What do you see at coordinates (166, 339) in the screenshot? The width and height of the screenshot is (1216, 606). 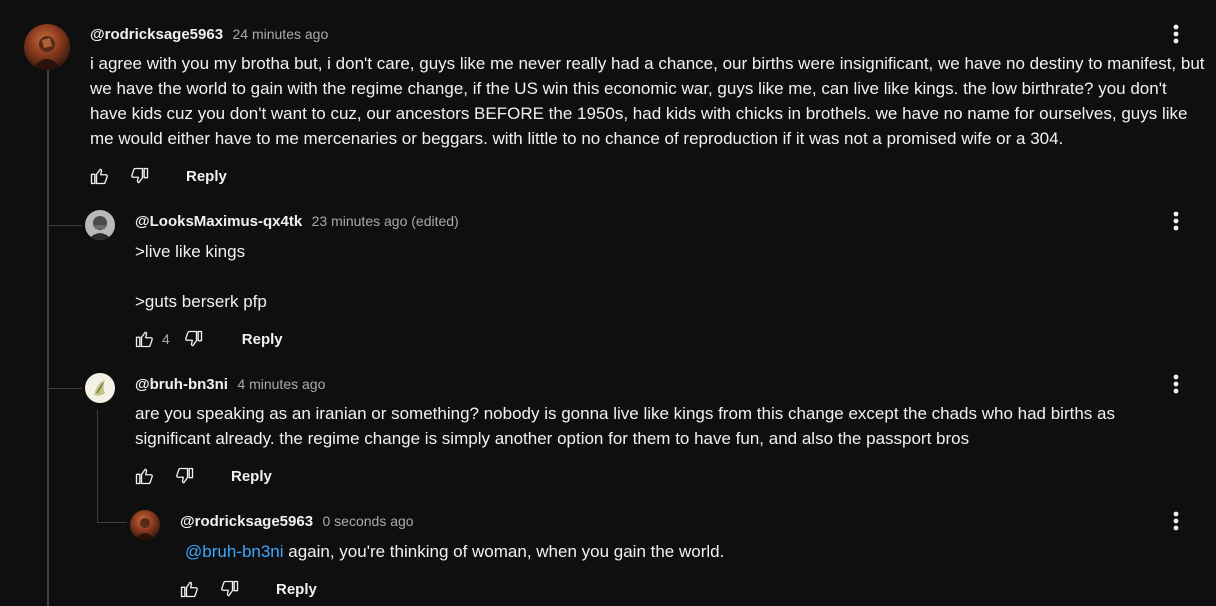 I see `like-count: 4` at bounding box center [166, 339].